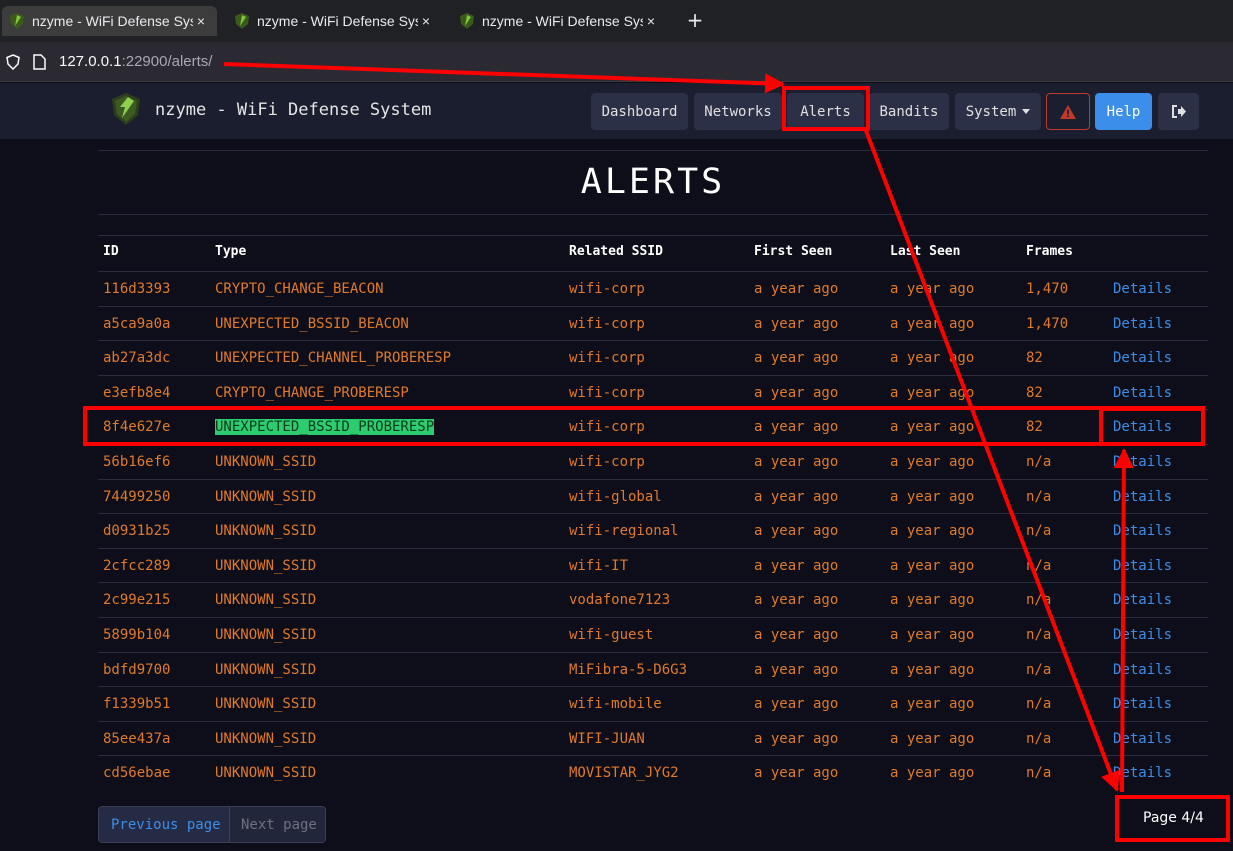  Describe the element at coordinates (1123, 111) in the screenshot. I see `help-button: Help` at that location.